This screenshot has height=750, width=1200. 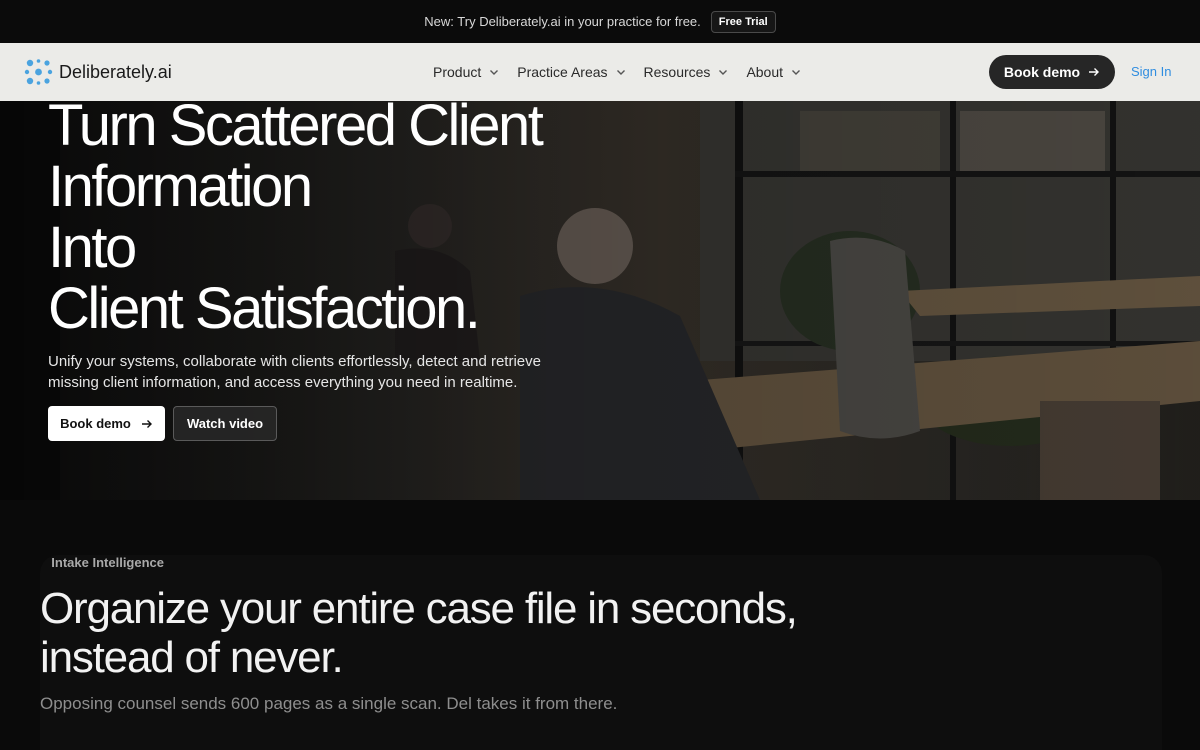 What do you see at coordinates (92, 247) in the screenshot?
I see `hero-title-line: Into` at bounding box center [92, 247].